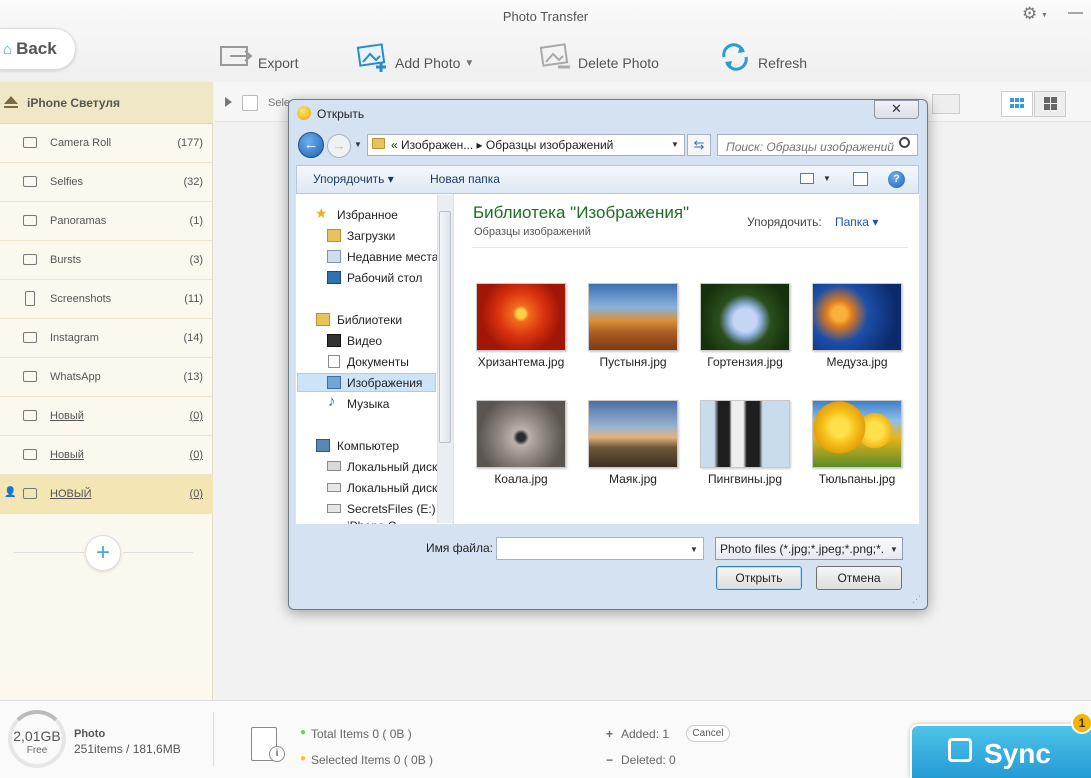  Describe the element at coordinates (106, 221) in the screenshot. I see `sidebar-item-panoramas: Panoramas (1)` at that location.